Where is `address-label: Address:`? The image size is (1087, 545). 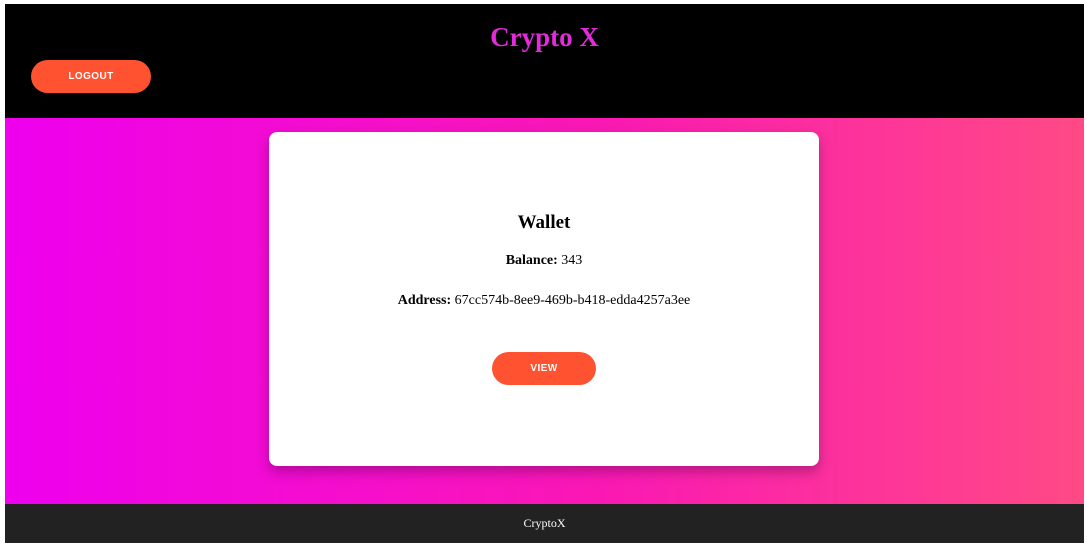 address-label: Address: is located at coordinates (424, 300).